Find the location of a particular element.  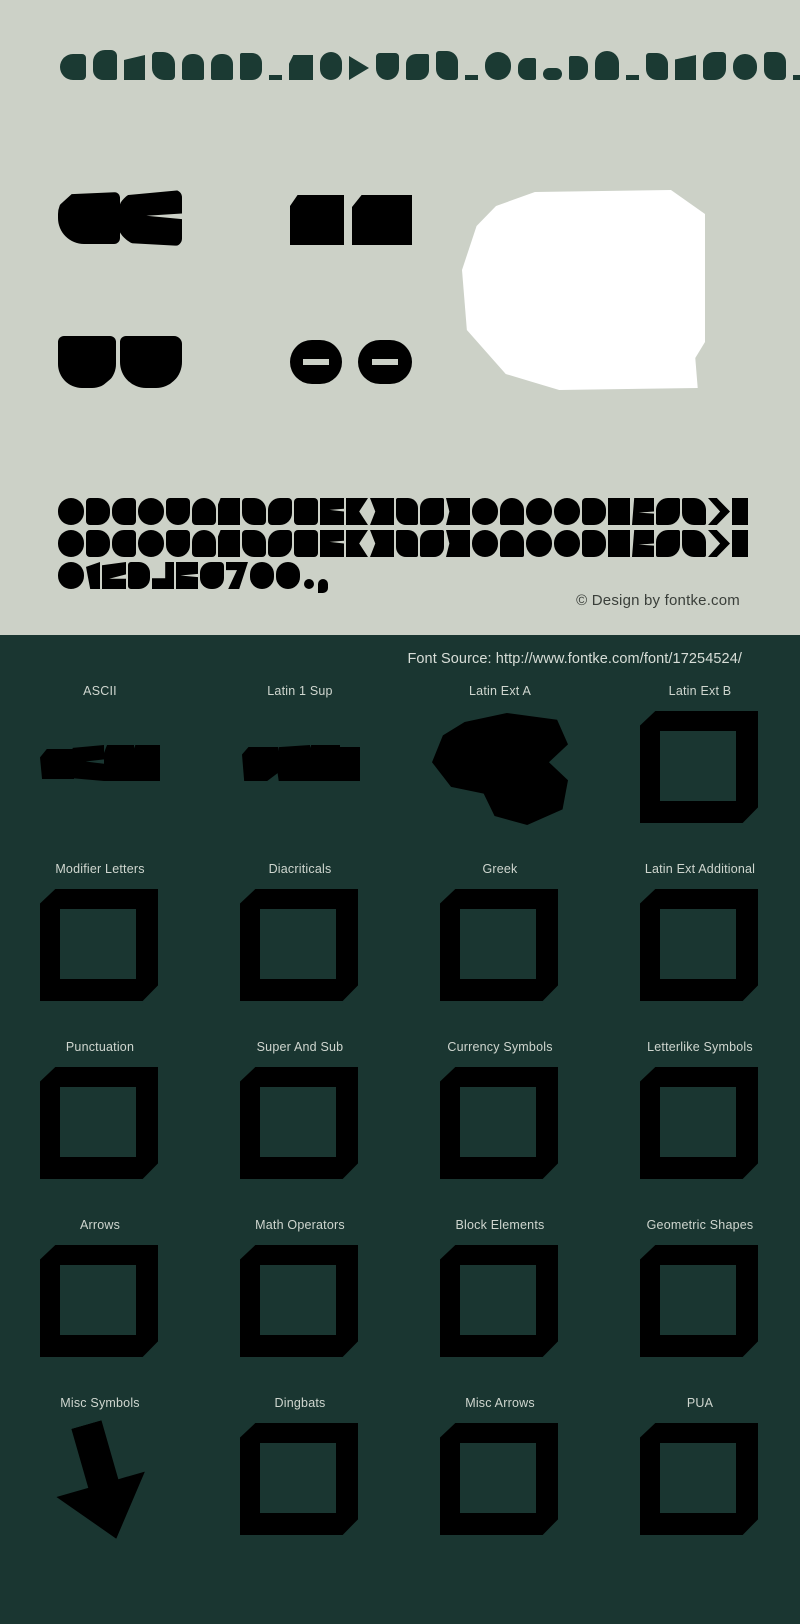

unicode-block-label: Punctuation is located at coordinates (100, 1047).